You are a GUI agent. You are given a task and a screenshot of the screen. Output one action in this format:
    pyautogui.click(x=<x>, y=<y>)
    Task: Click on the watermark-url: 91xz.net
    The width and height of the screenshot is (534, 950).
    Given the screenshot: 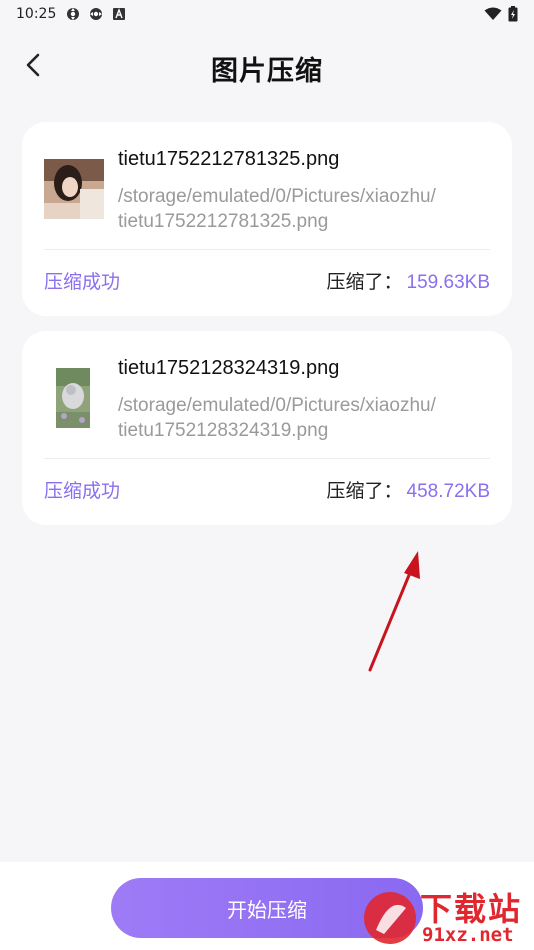 What is the action you would take?
    pyautogui.click(x=468, y=935)
    